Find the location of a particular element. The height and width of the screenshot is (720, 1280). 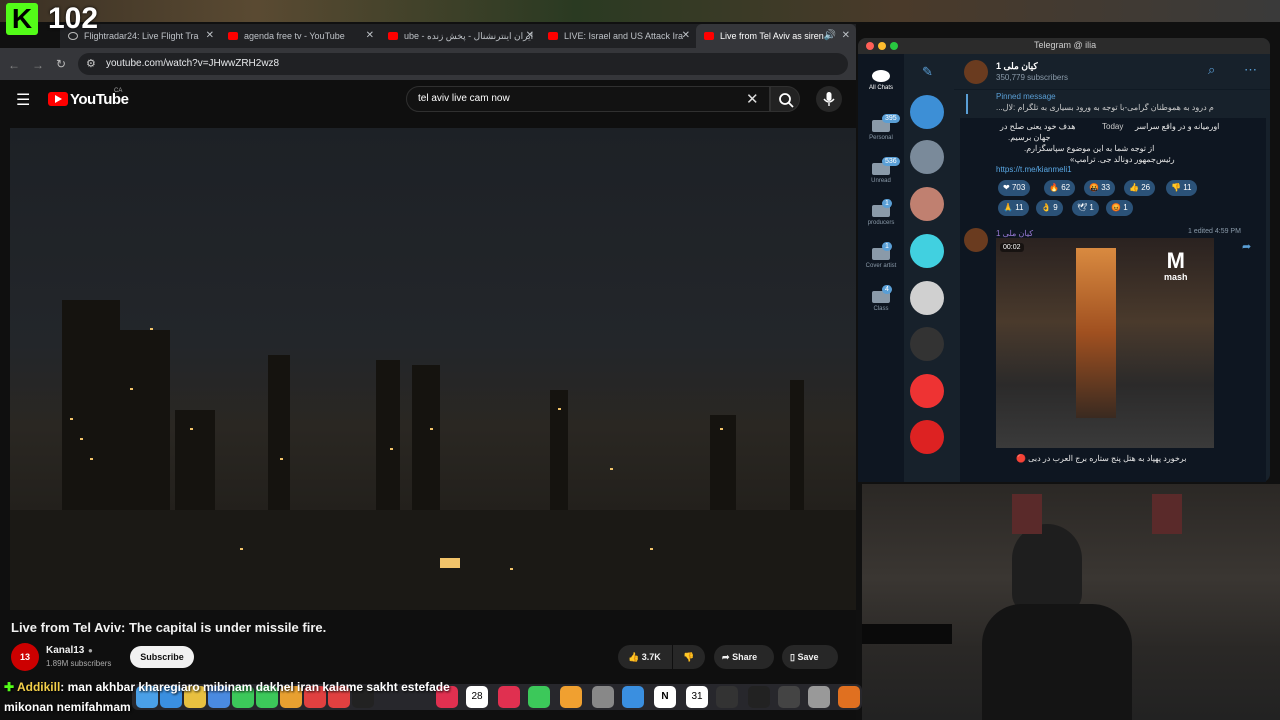

channel-name: Kanal13 is located at coordinates (65, 650).